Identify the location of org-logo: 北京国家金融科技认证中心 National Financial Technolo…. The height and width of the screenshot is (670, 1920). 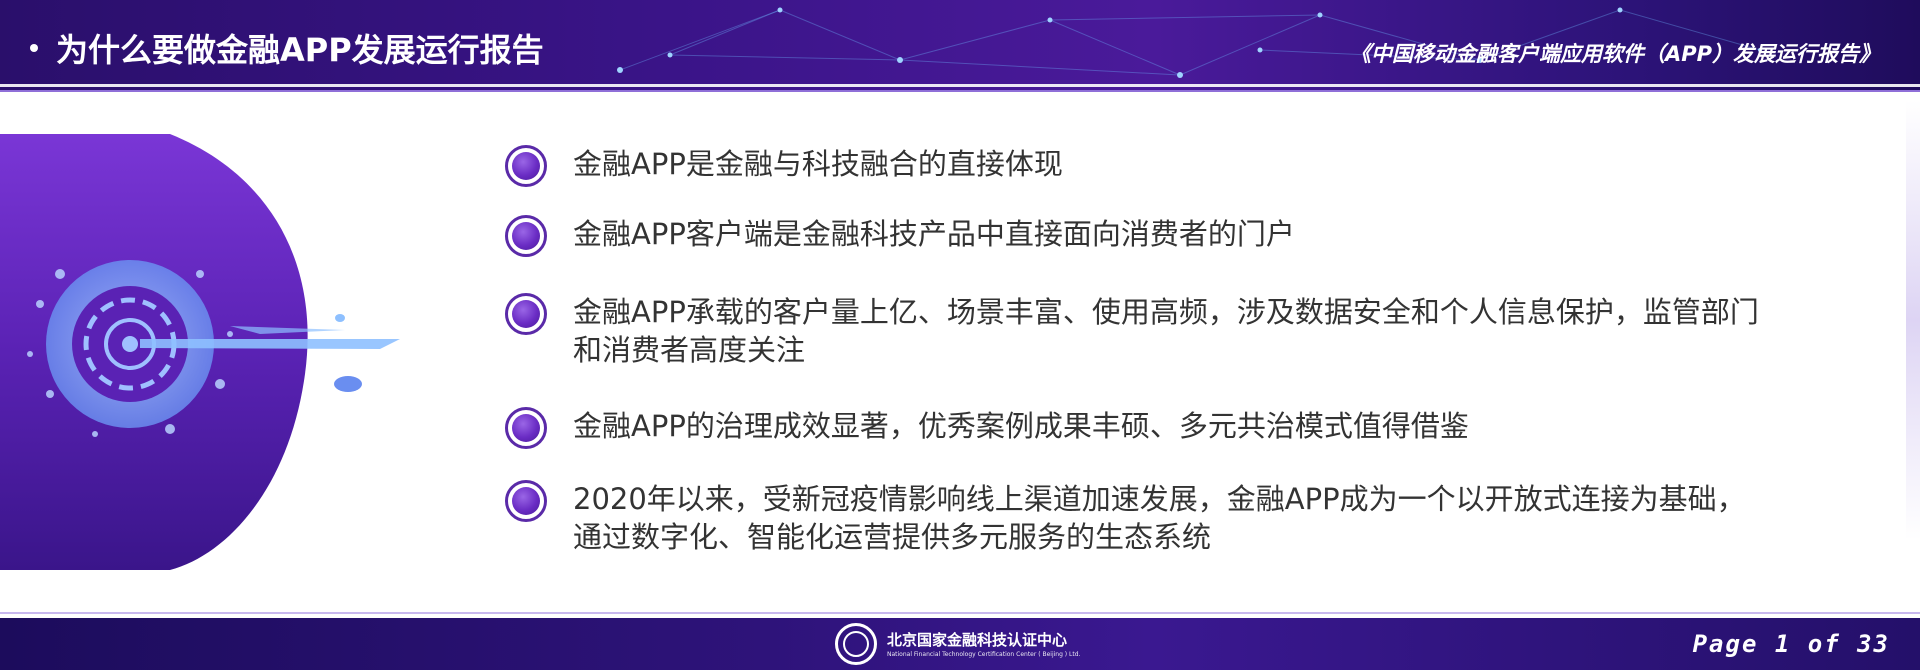
(957, 644).